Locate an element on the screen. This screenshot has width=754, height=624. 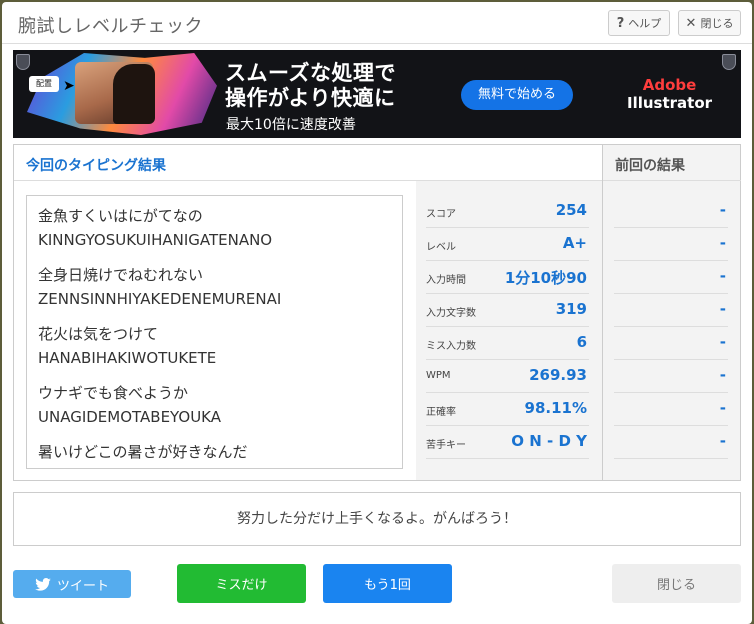
ad-brand-line2: Illustrator is located at coordinates (670, 103).